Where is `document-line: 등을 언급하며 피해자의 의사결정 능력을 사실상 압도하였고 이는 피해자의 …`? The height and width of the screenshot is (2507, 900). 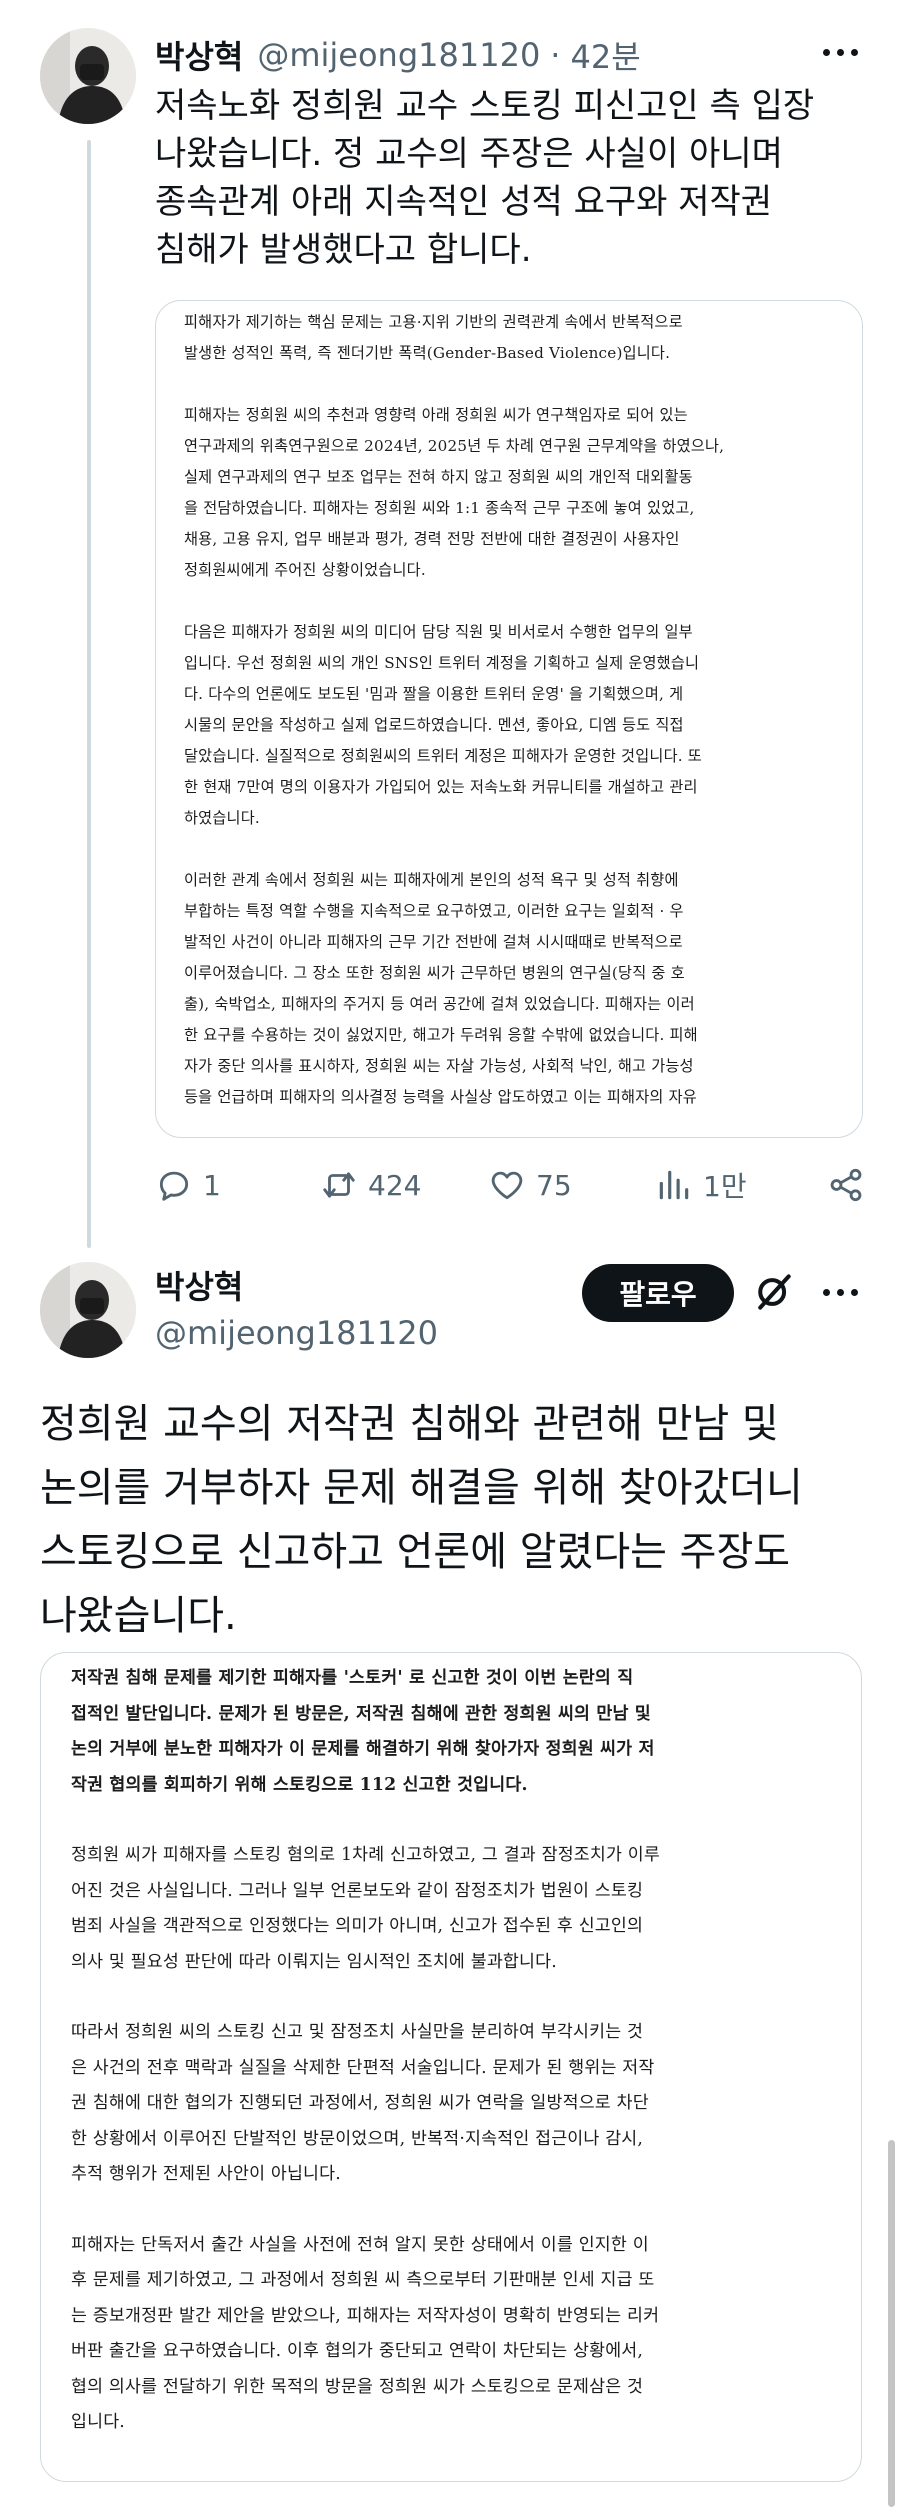
document-line: 등을 언급하며 피해자의 의사결정 능력을 사실상 압도하였고 이는 피해자의 … is located at coordinates (440, 1097).